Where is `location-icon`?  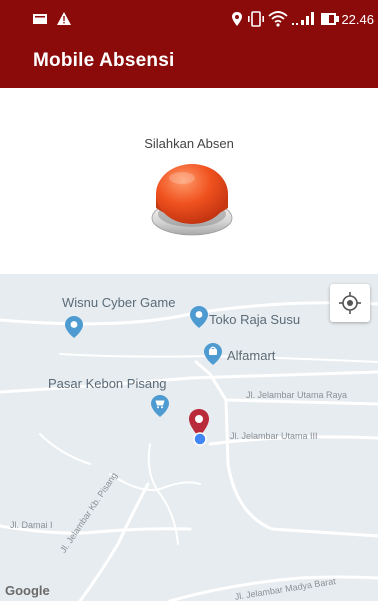 location-icon is located at coordinates (237, 19).